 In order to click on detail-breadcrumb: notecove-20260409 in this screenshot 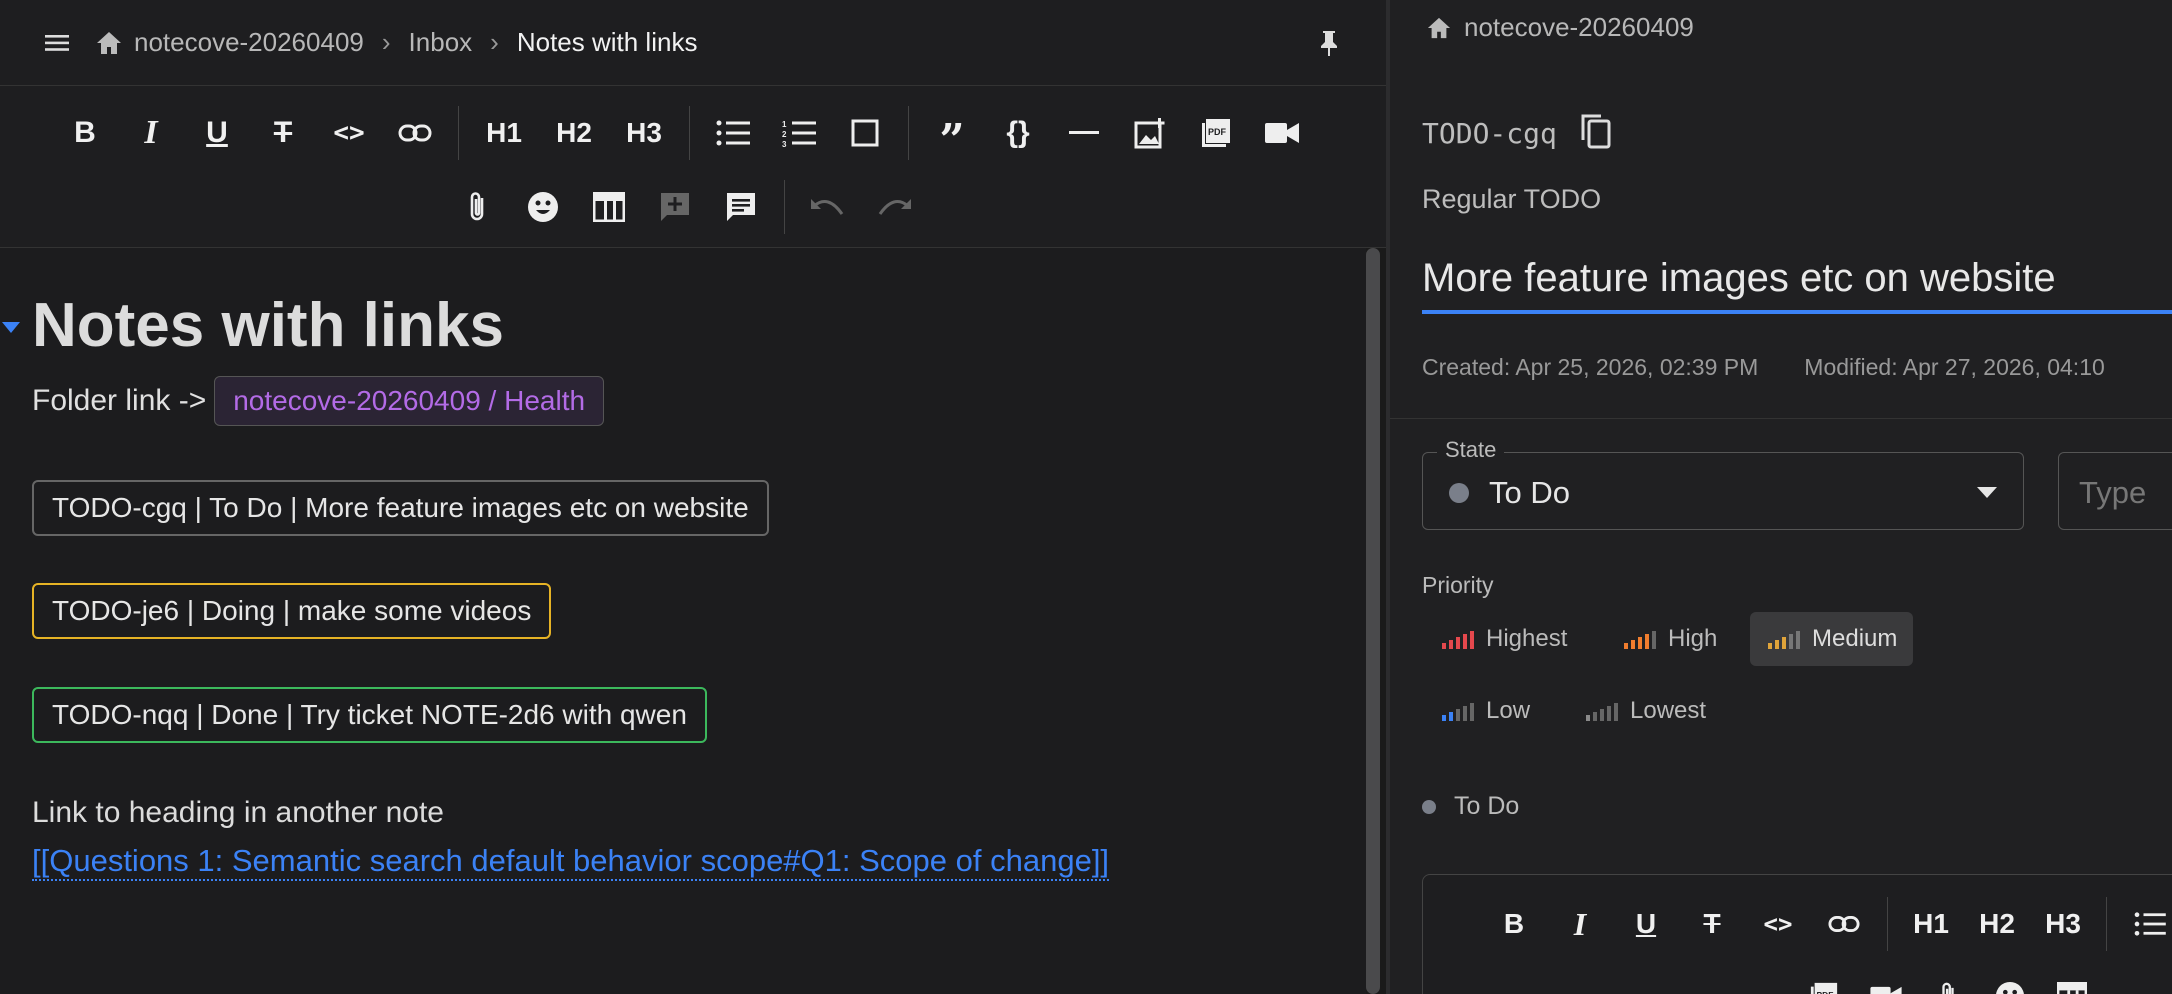, I will do `click(1559, 27)`.